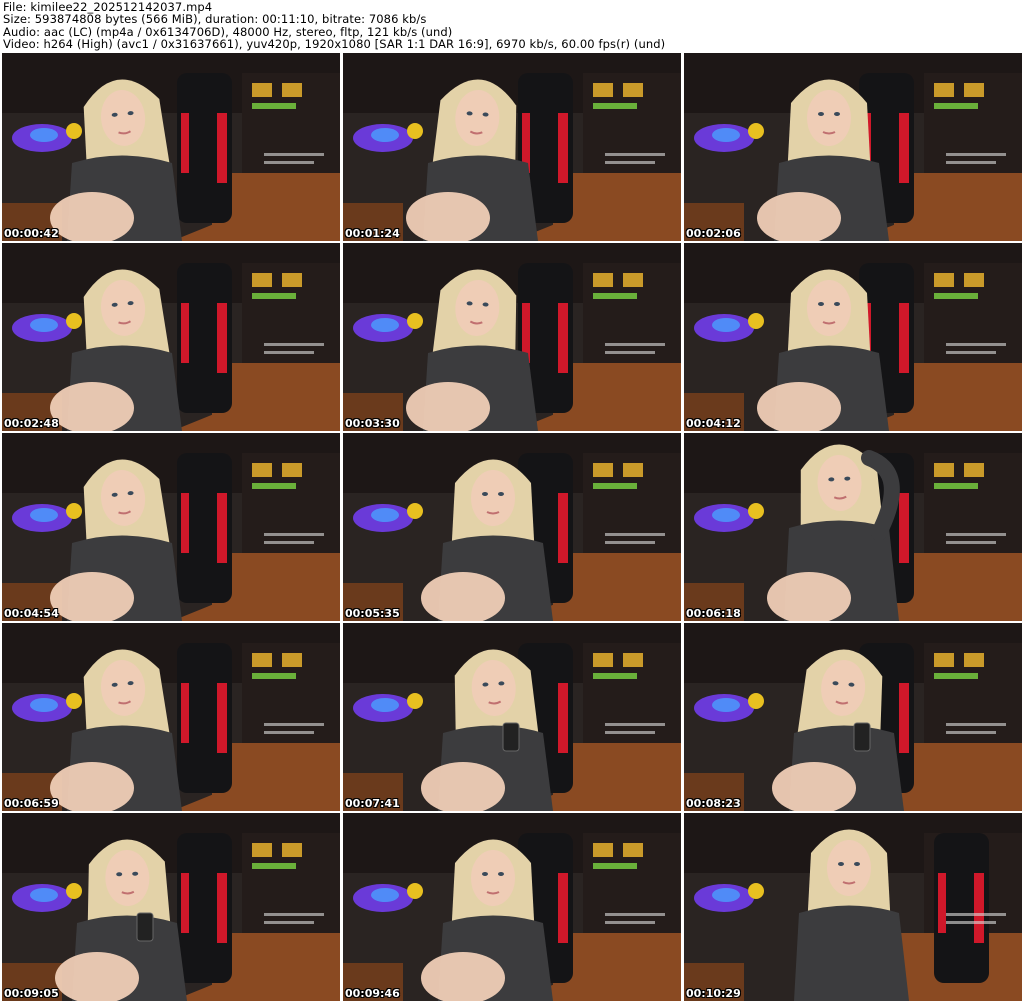 The width and height of the screenshot is (1024, 1003). I want to click on video-thumbnail: 00:01:24, so click(512, 147).